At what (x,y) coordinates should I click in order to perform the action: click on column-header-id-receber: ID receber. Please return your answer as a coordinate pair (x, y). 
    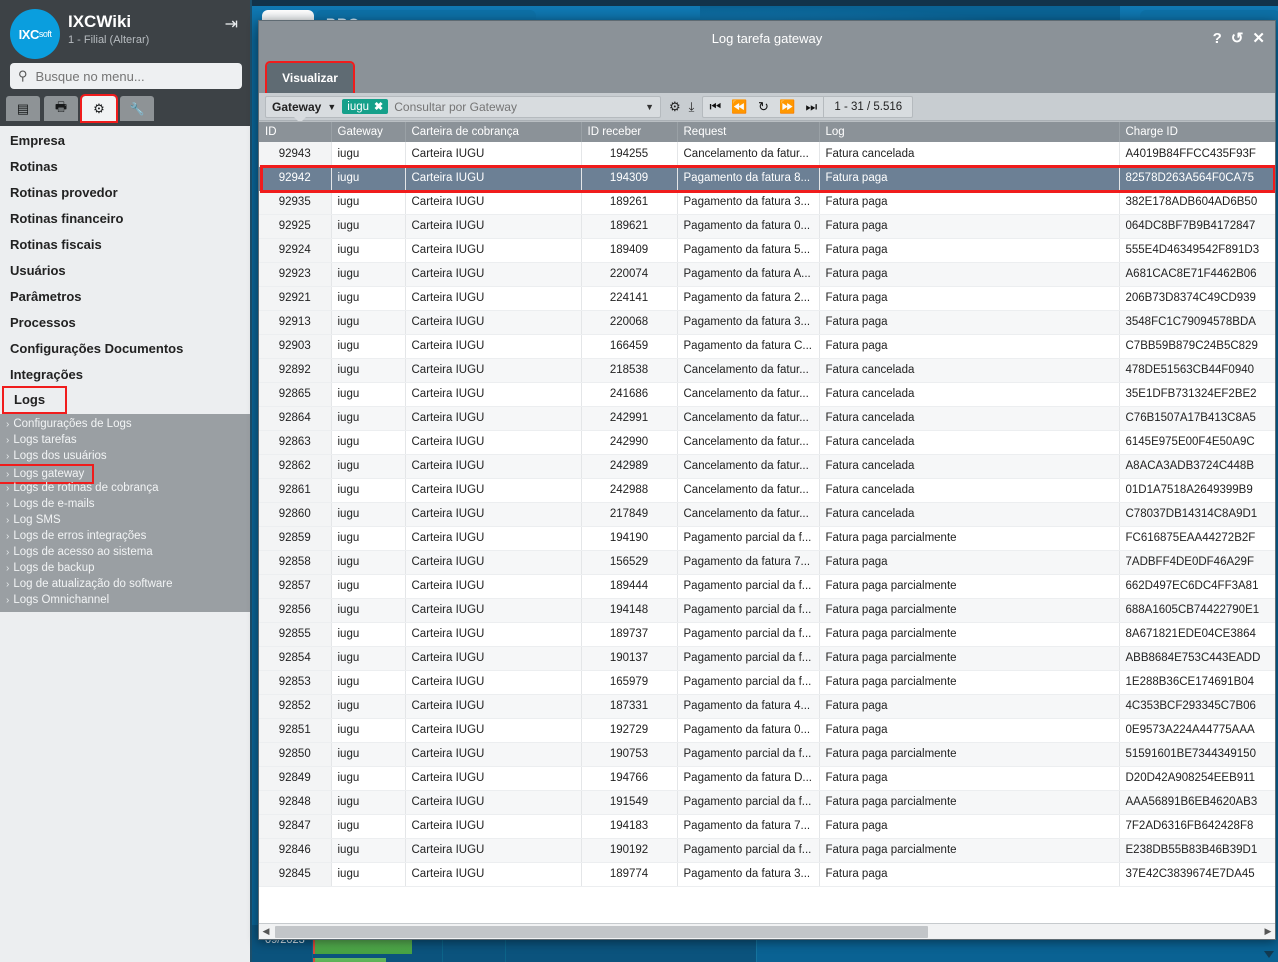
    Looking at the image, I should click on (629, 132).